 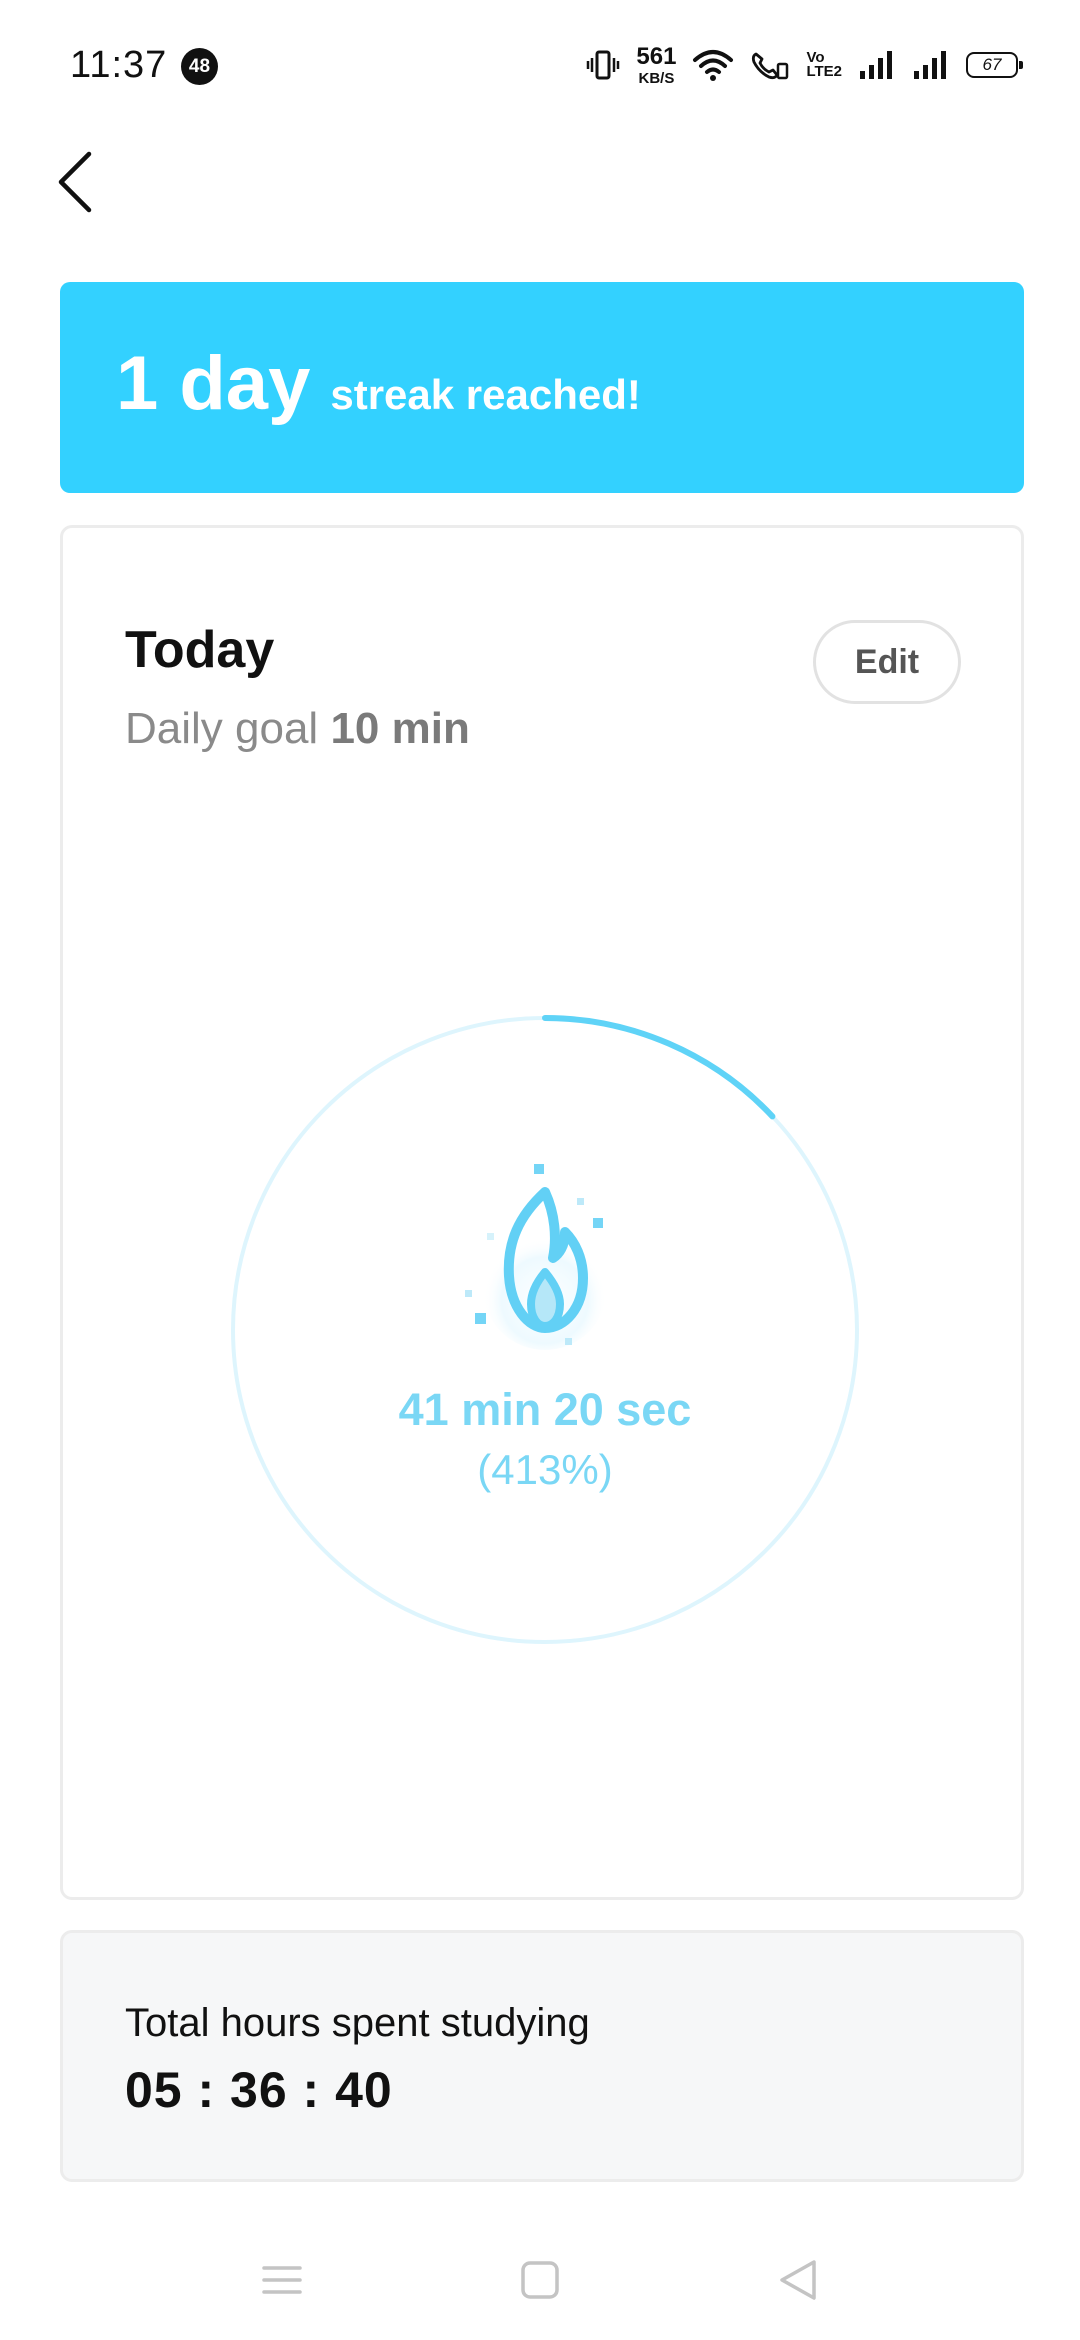 I want to click on daily-goal-value: 10 min, so click(x=400, y=728).